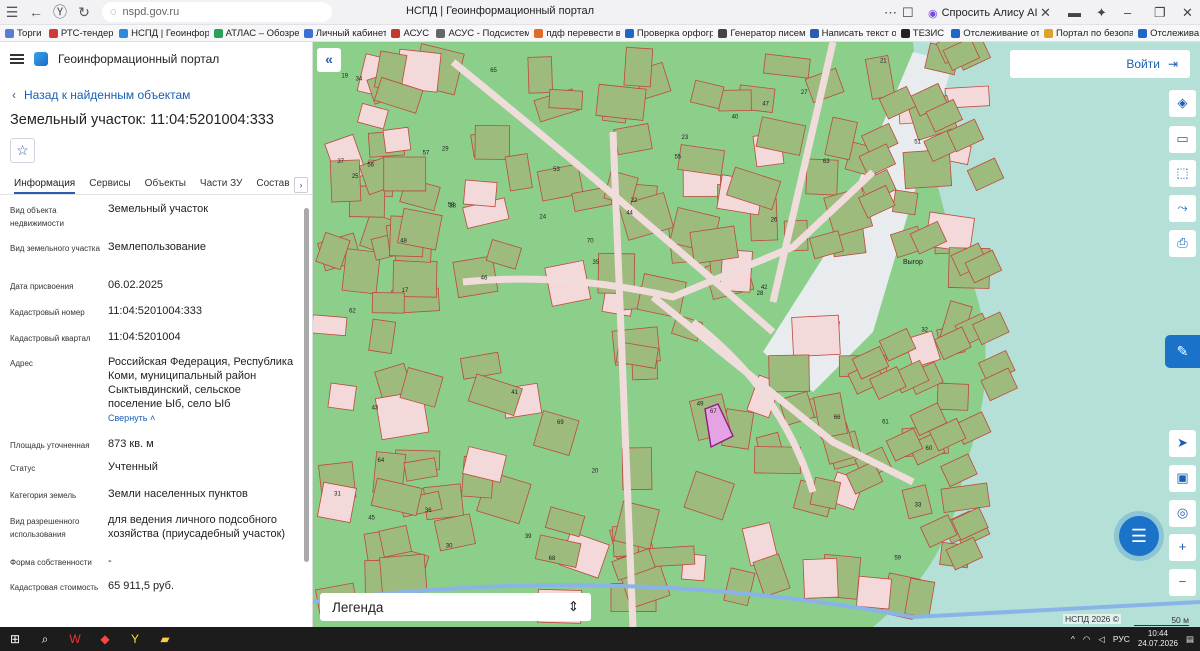  What do you see at coordinates (254, 33) in the screenshot?
I see `bookmark-item: АТЛАС – Обозре` at bounding box center [254, 33].